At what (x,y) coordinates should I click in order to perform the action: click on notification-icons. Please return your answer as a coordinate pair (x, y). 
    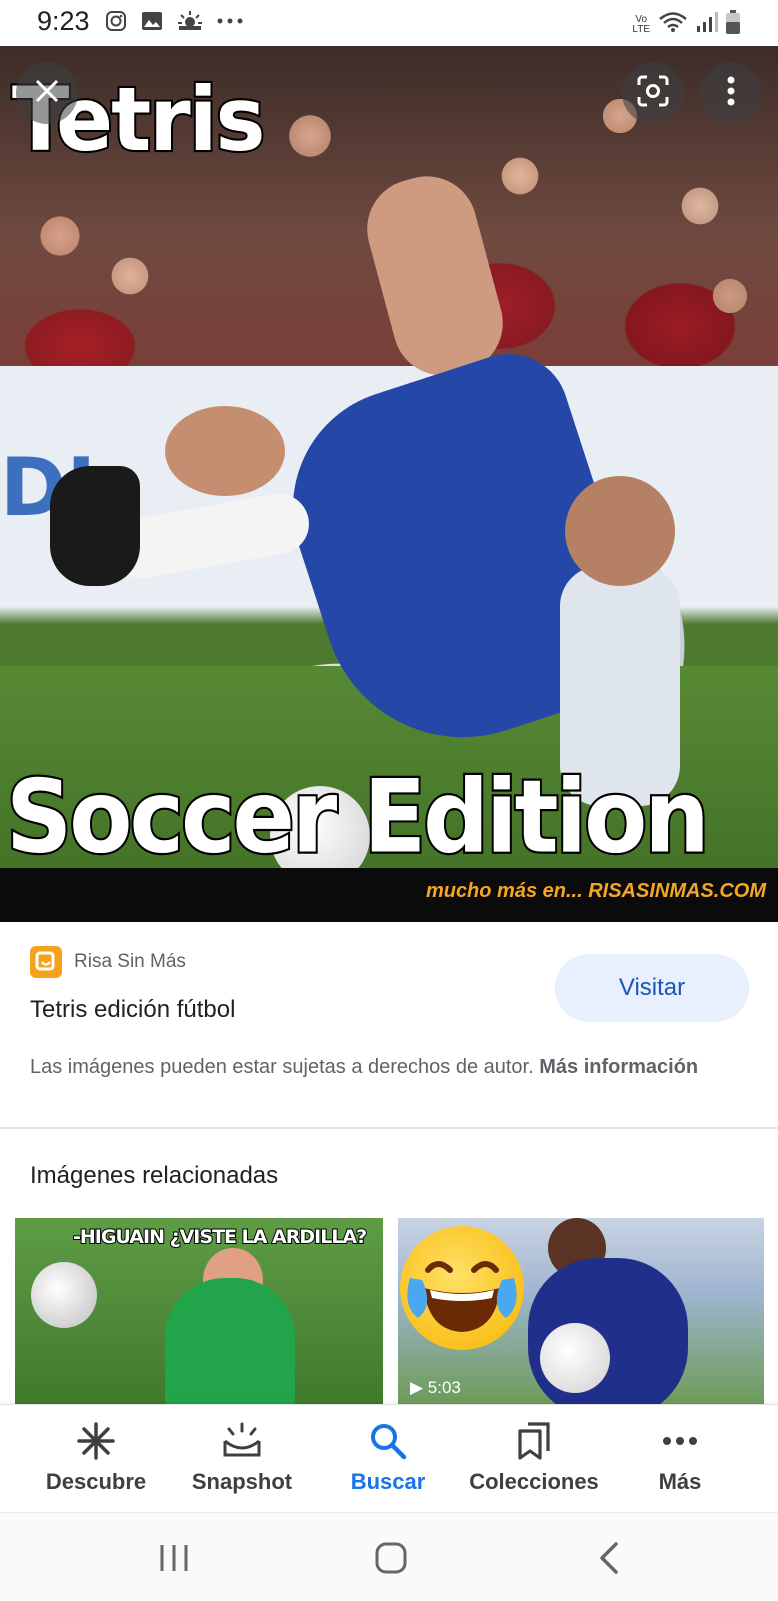
    Looking at the image, I should click on (174, 21).